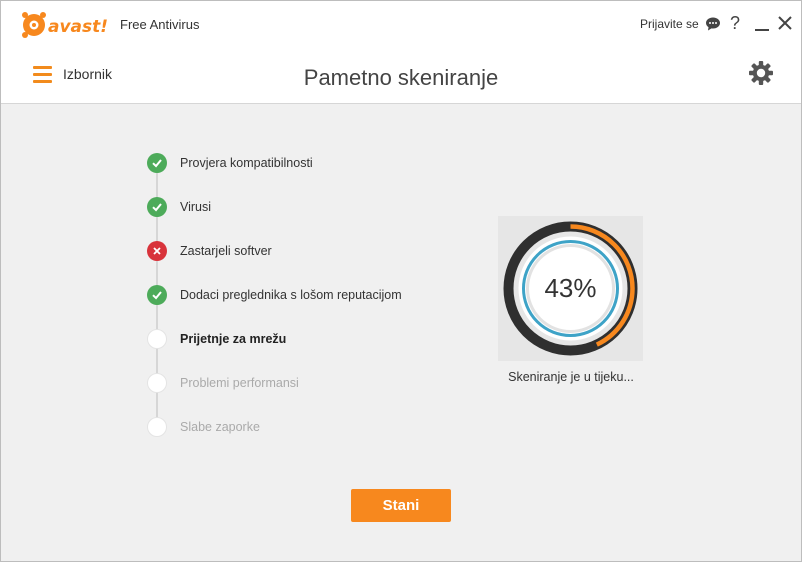 The width and height of the screenshot is (802, 562). I want to click on scan-step: Dodaci preglednika s lošom reputacijom, so click(274, 295).